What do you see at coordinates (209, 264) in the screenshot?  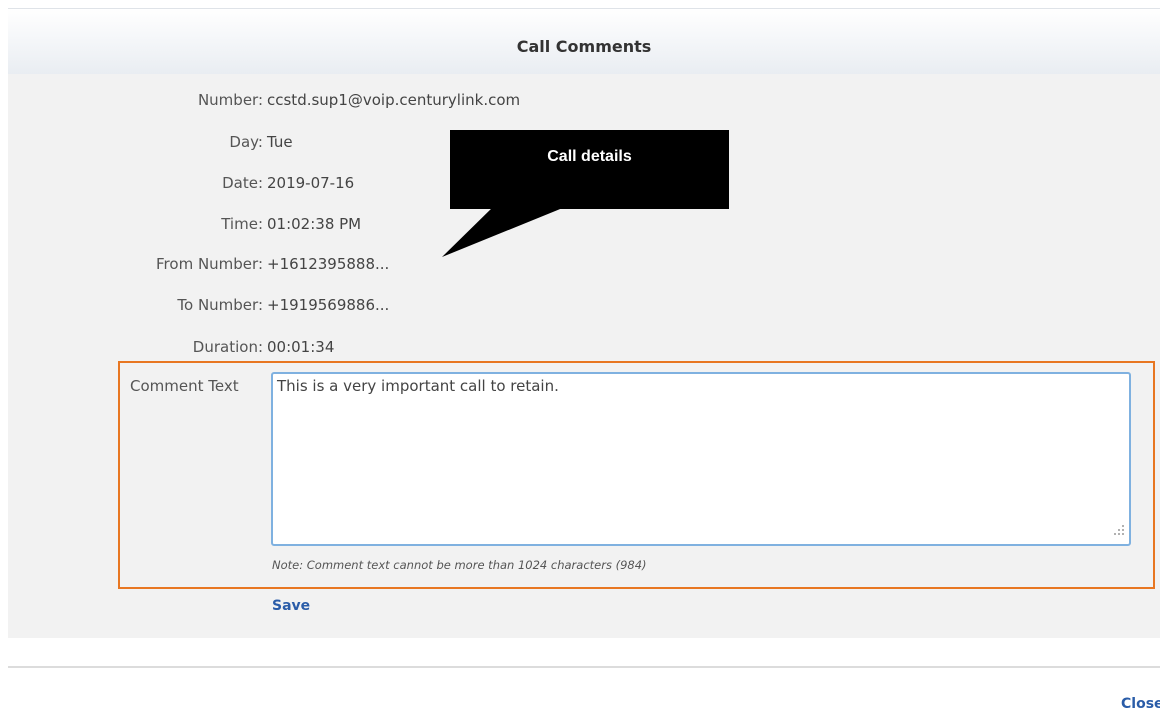 I see `field-label-from-number: From Number:` at bounding box center [209, 264].